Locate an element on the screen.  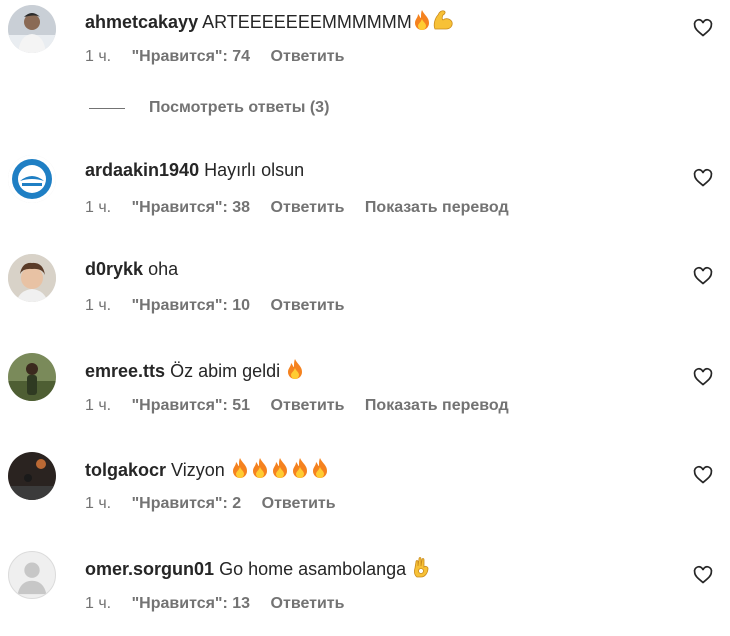
comment-meta: 1 ч. "Нравится": 10 Ответить is located at coordinates (222, 306).